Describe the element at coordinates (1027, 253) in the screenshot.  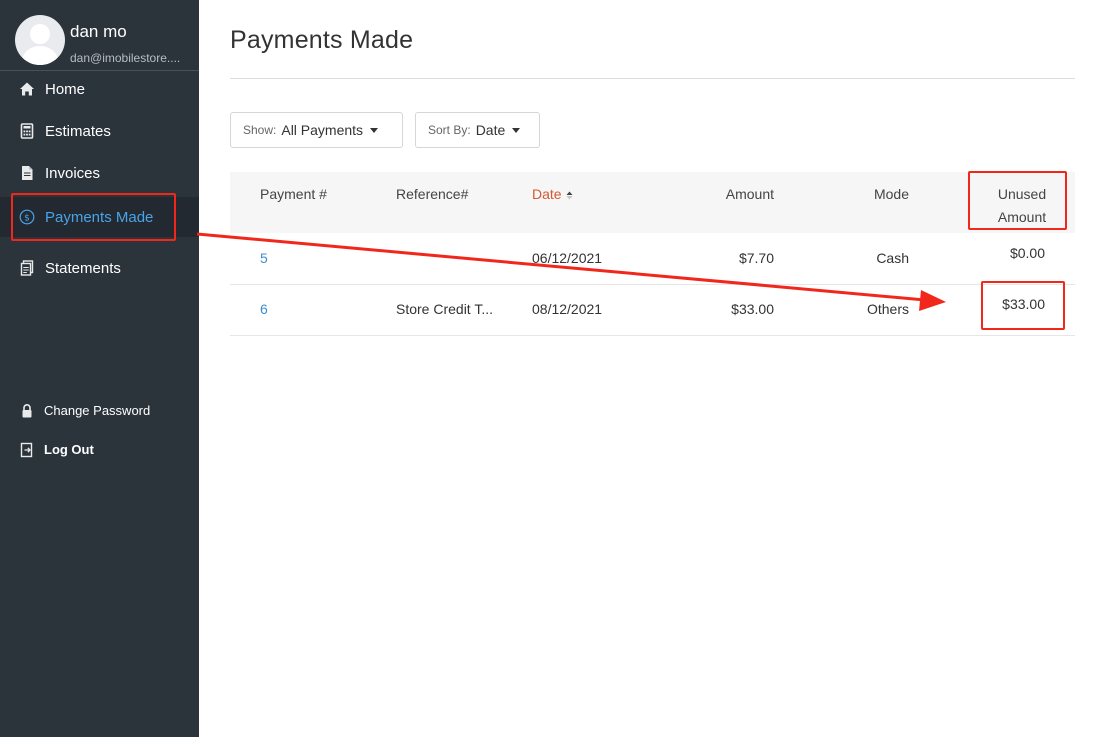
I see `unused-amount-cell: $0.00` at that location.